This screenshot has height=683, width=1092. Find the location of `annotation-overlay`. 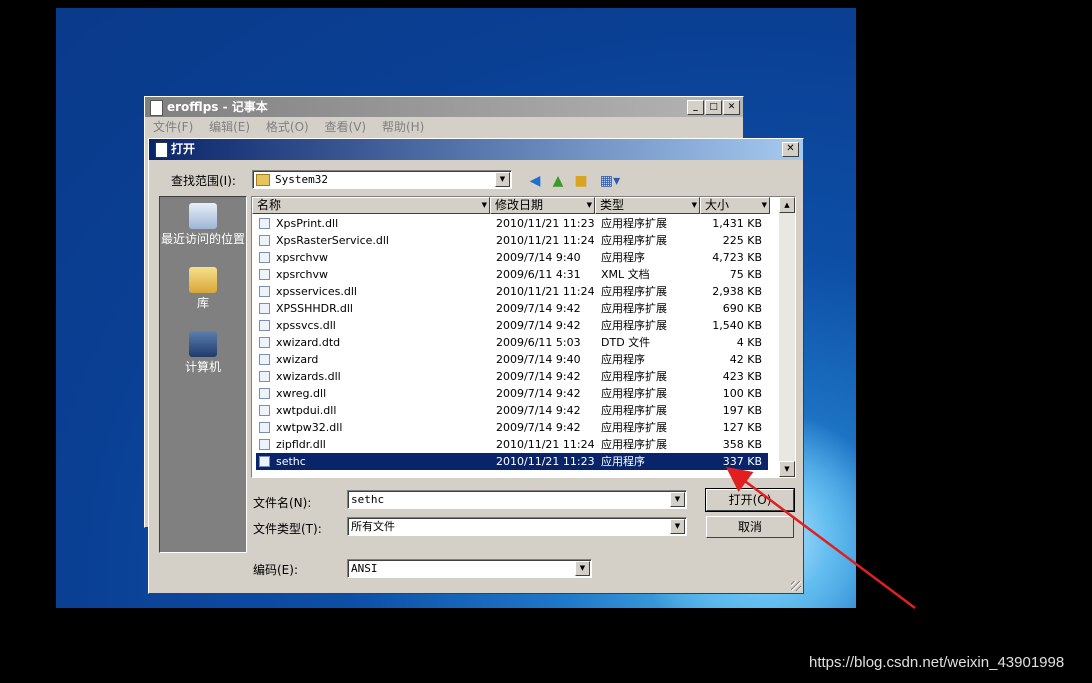

annotation-overlay is located at coordinates (820, 538).